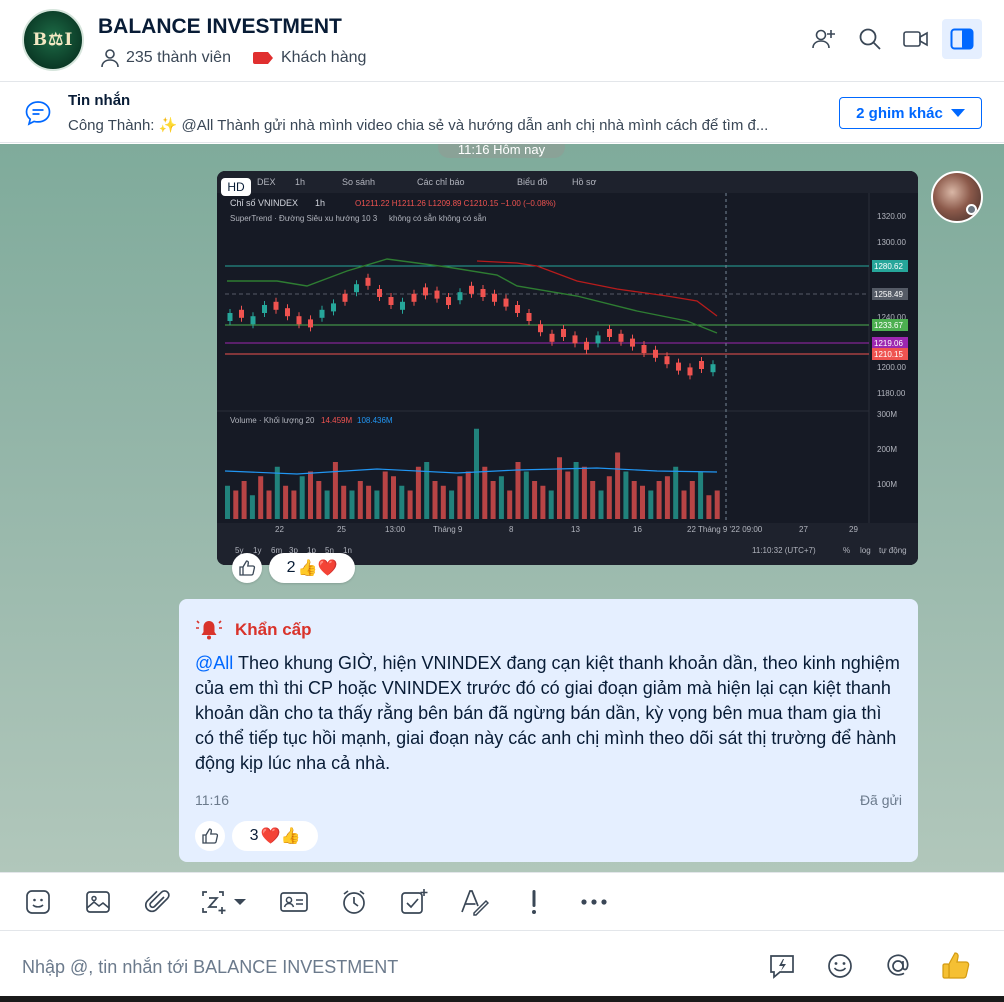  Describe the element at coordinates (280, 836) in the screenshot. I see `reaction-emojis: ❤️👍` at that location.